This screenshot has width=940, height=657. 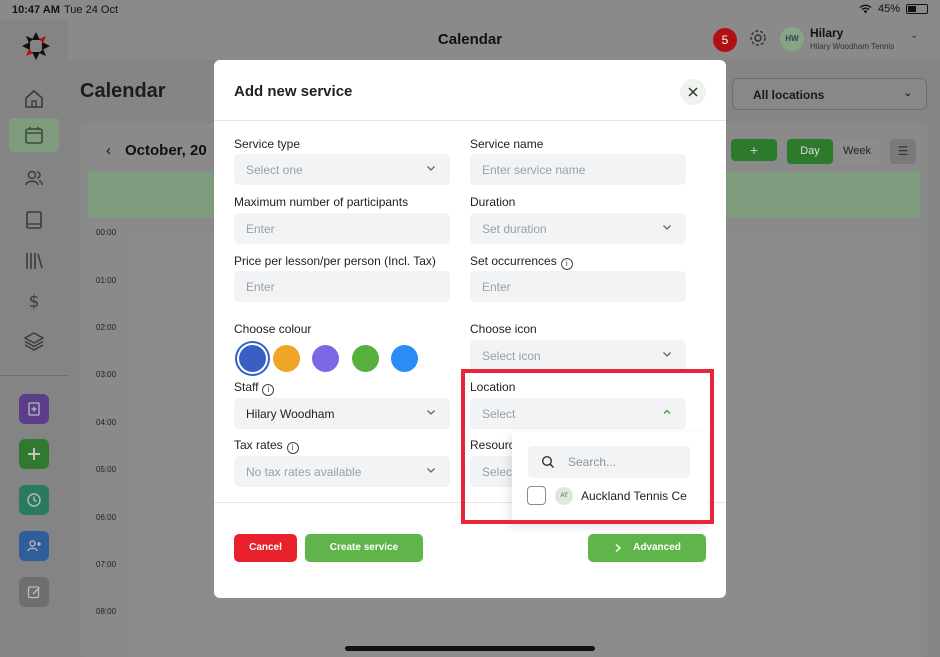 What do you see at coordinates (252, 358) in the screenshot?
I see `colour-swatch-blue` at bounding box center [252, 358].